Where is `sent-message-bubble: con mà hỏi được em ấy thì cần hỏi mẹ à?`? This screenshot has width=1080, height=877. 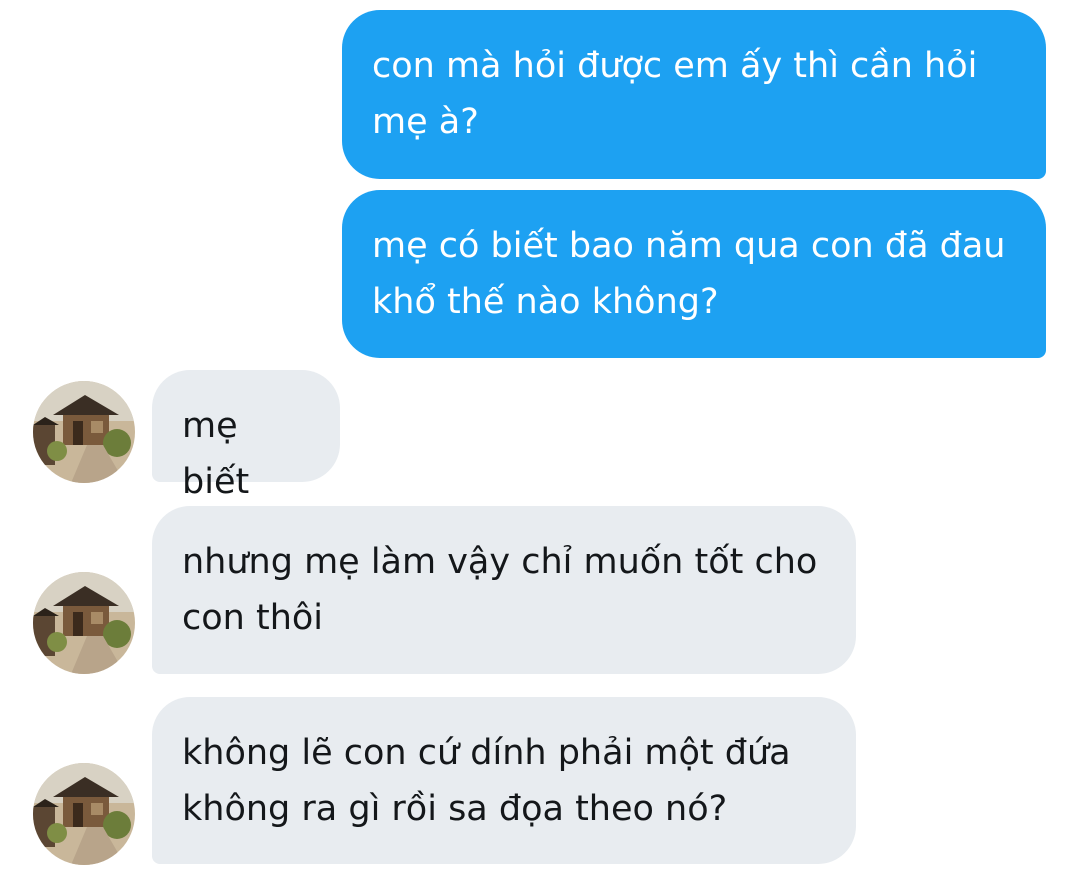 sent-message-bubble: con mà hỏi được em ấy thì cần hỏi mẹ à? is located at coordinates (694, 94).